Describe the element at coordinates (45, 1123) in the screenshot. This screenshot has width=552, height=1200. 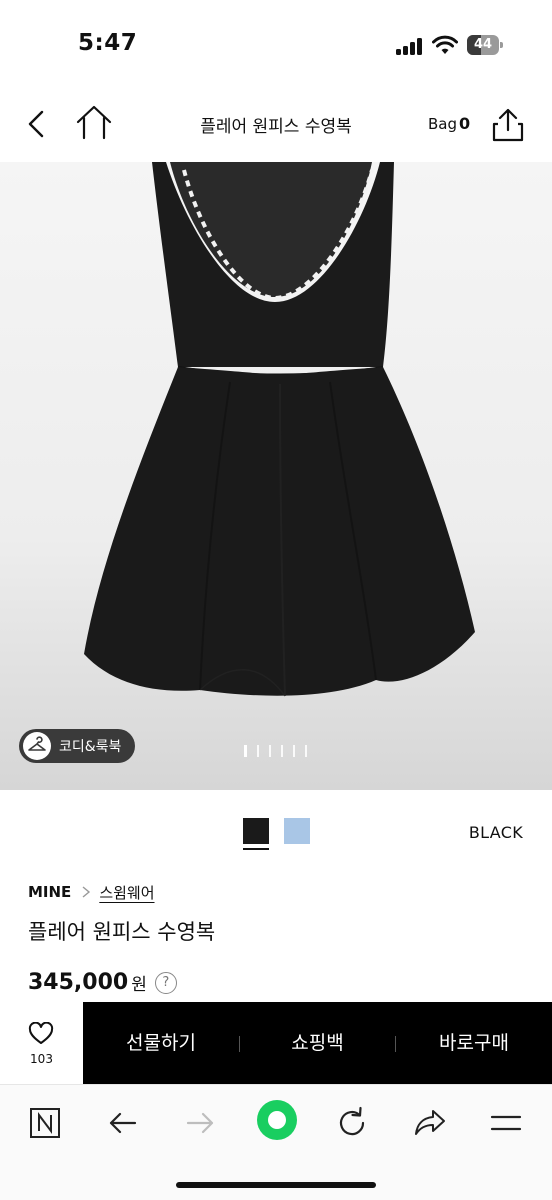
I see `naver-home-icon` at that location.